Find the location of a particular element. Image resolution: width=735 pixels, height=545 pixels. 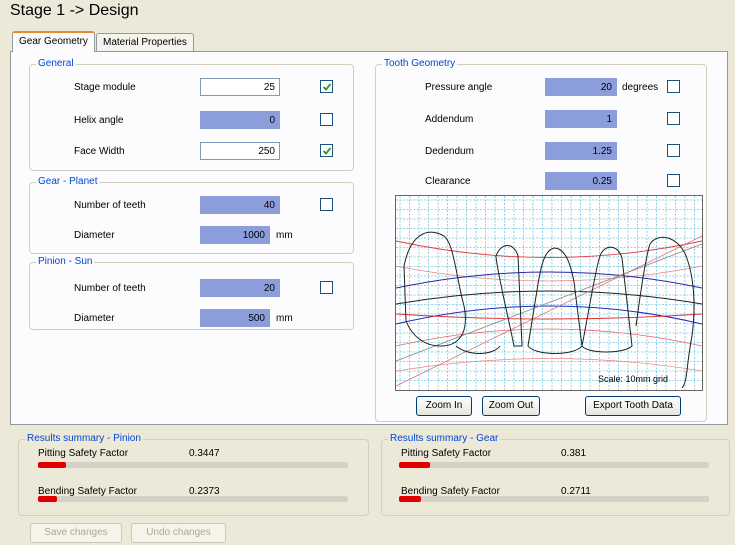

pinion-pitting-bar-fill is located at coordinates (52, 465).